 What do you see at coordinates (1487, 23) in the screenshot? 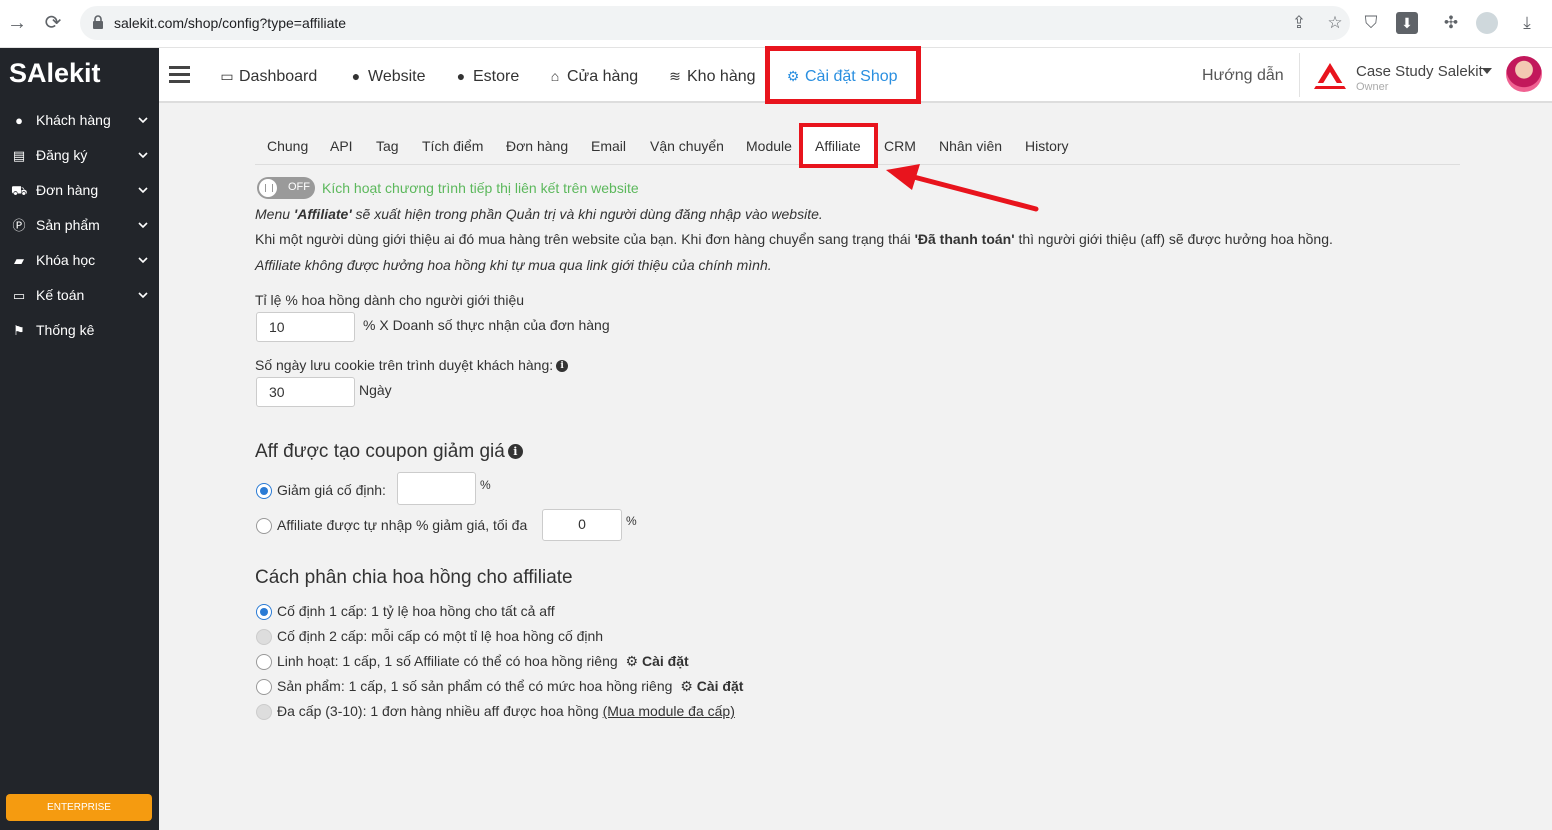
I see `profile-icon` at bounding box center [1487, 23].